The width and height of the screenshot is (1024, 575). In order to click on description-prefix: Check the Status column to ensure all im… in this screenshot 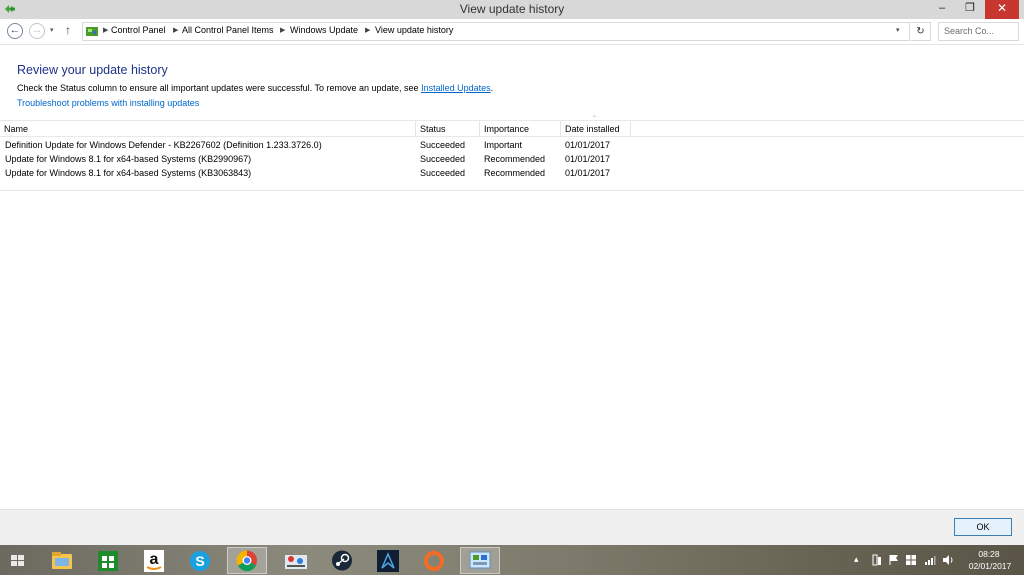, I will do `click(219, 88)`.